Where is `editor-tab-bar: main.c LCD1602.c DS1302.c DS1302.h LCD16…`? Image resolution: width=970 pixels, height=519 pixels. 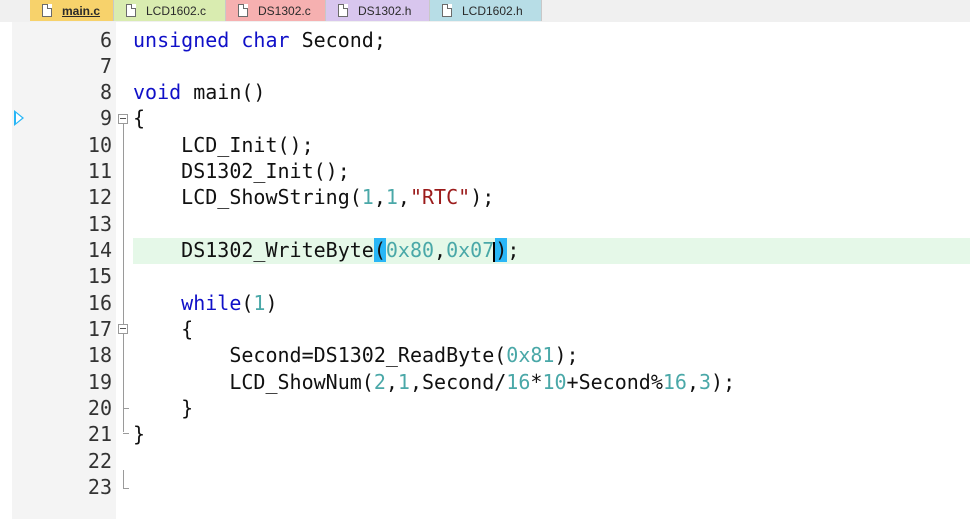
editor-tab-bar: main.c LCD1602.c DS1302.c DS1302.h LCD16… is located at coordinates (485, 11).